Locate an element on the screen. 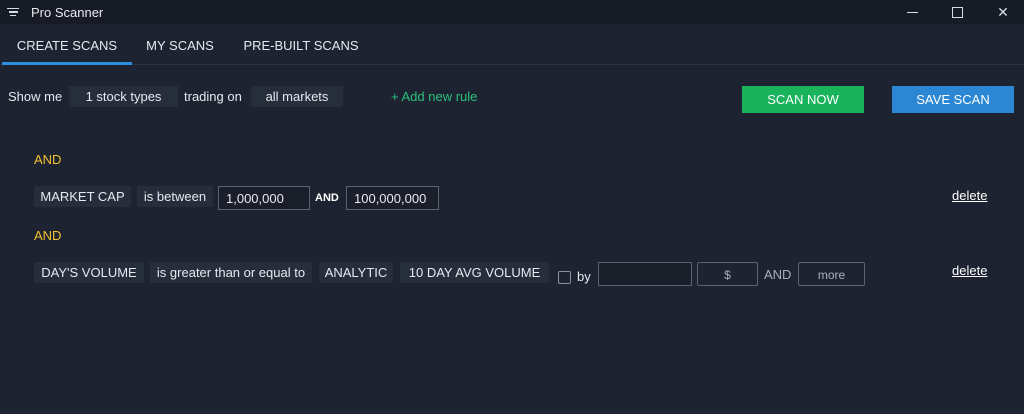  compare-field-dropdown: 10 DAY AVG VOLUME is located at coordinates (474, 272).